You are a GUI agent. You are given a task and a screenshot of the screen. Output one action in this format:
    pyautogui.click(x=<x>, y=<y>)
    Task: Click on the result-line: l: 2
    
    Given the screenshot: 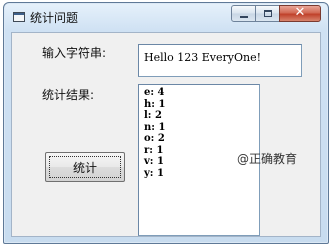 What is the action you would take?
    pyautogui.click(x=153, y=115)
    